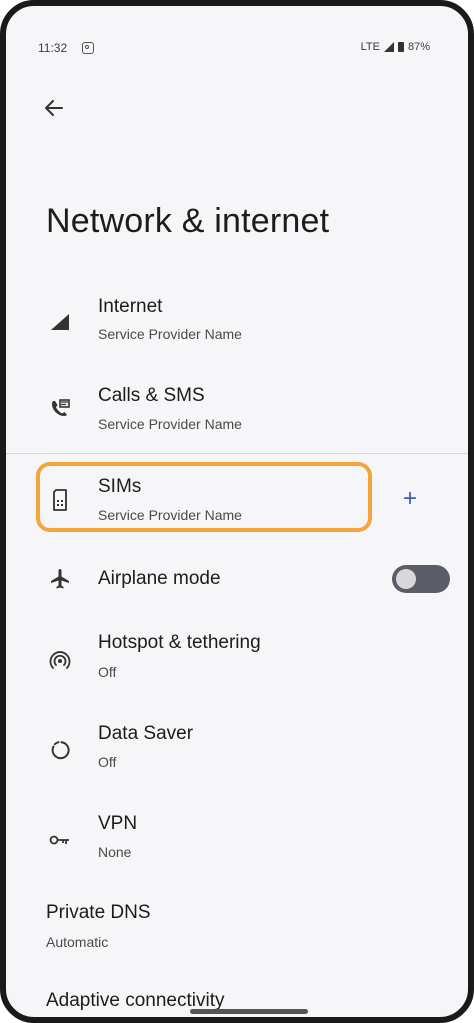 This screenshot has height=1023, width=474. Describe the element at coordinates (237, 926) in the screenshot. I see `private-dns-item: Private DNS Automatic` at that location.